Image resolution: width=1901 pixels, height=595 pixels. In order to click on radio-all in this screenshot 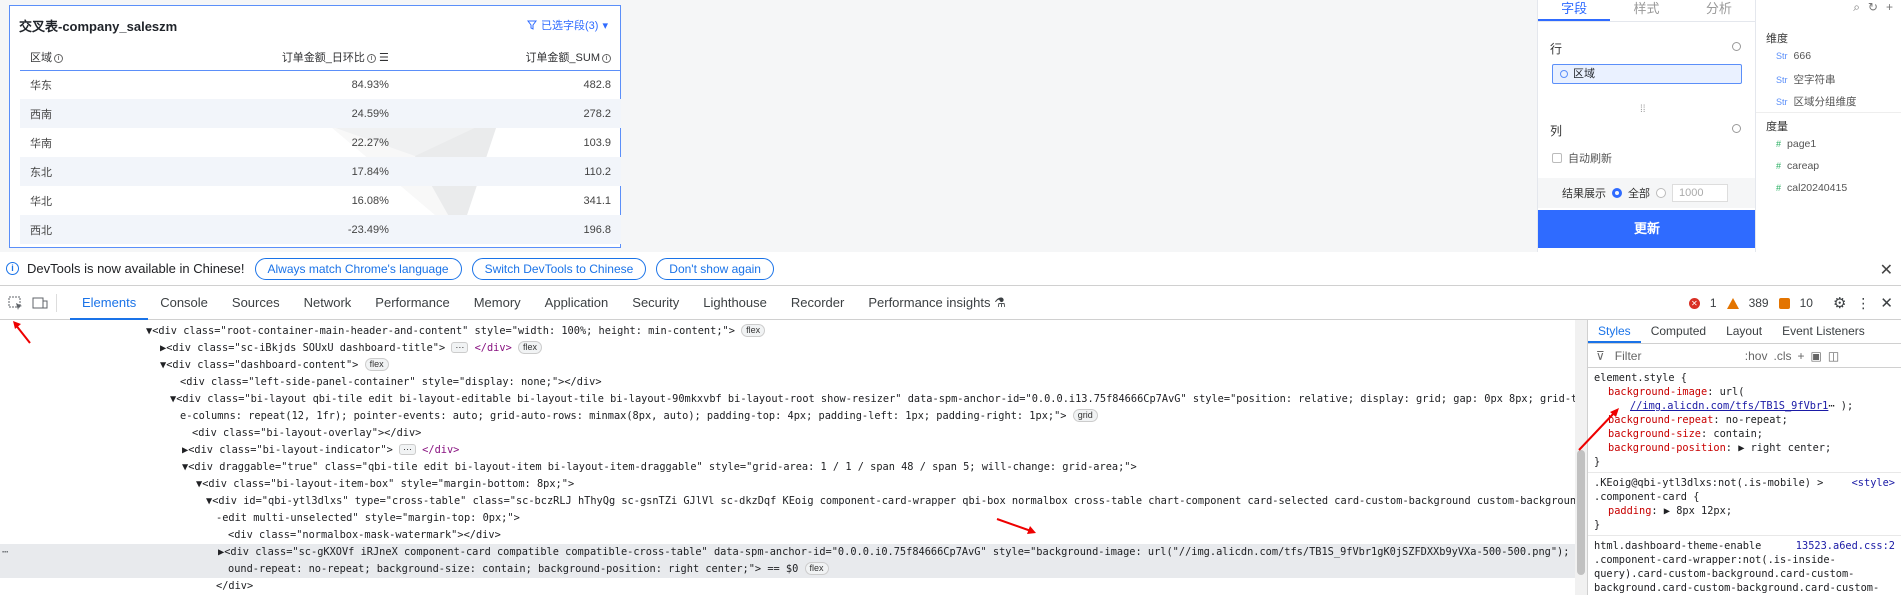, I will do `click(1617, 193)`.